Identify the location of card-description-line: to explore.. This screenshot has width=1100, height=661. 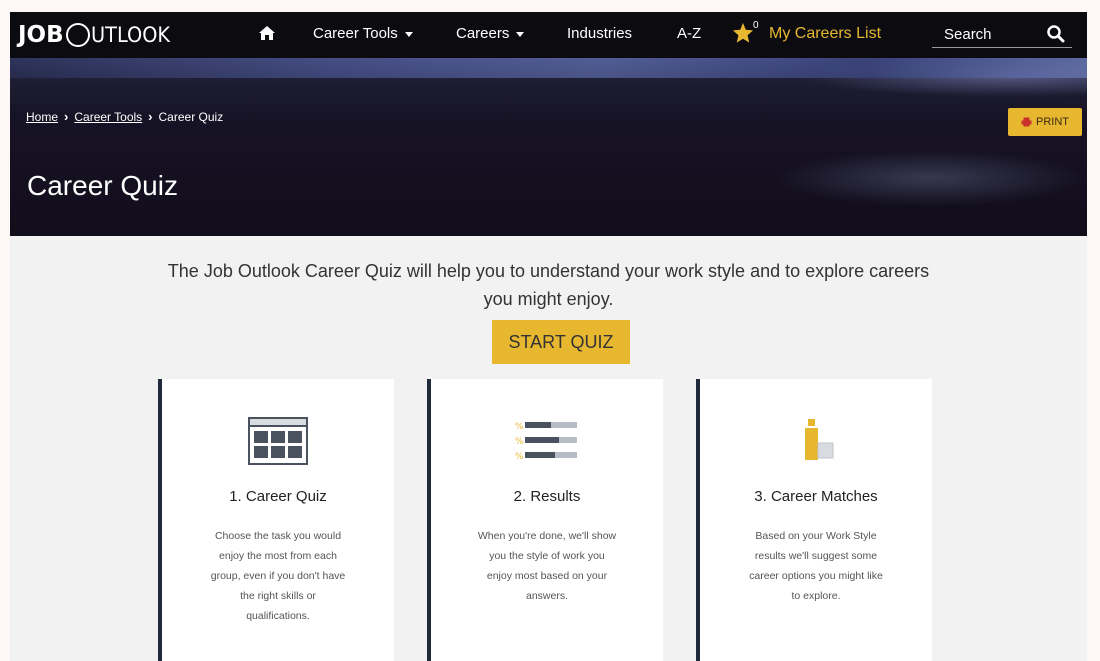
(816, 596).